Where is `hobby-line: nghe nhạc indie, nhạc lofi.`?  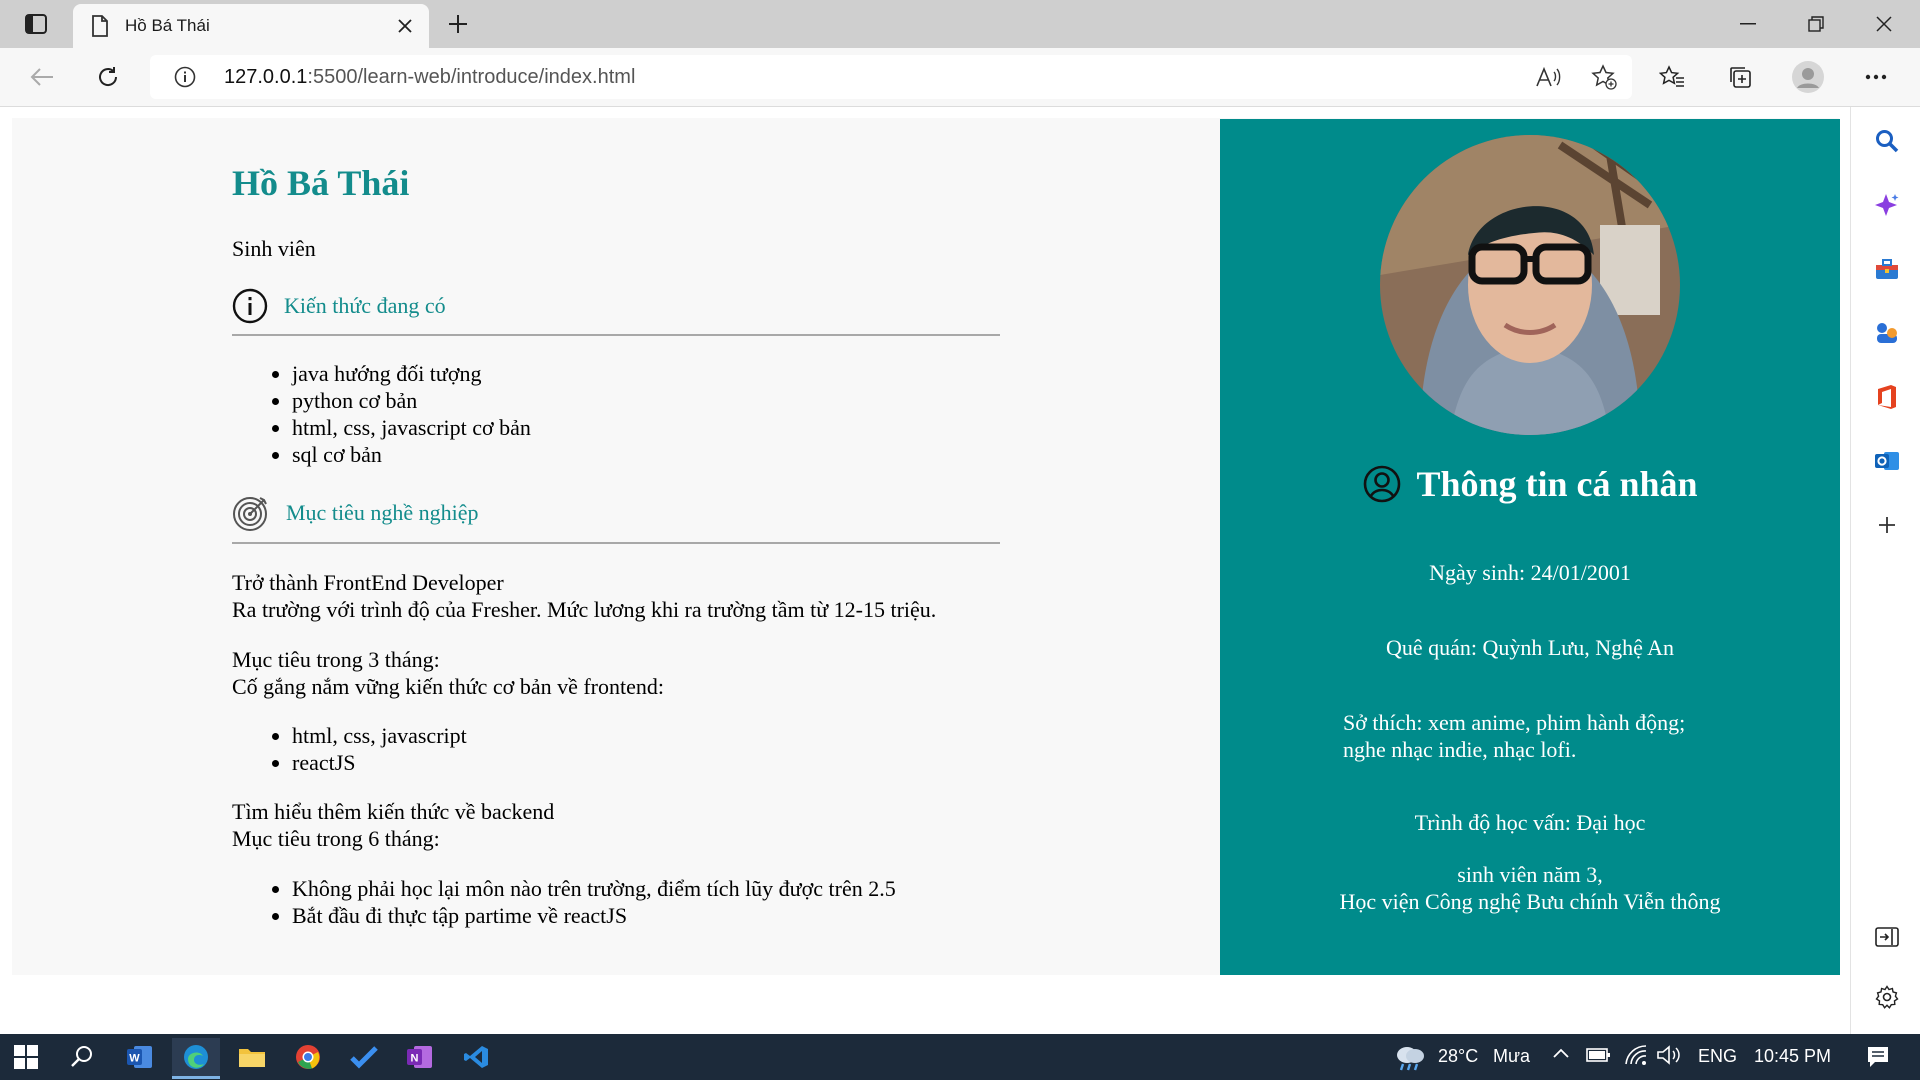 hobby-line: nghe nhạc indie, nhạc lofi. is located at coordinates (1460, 749).